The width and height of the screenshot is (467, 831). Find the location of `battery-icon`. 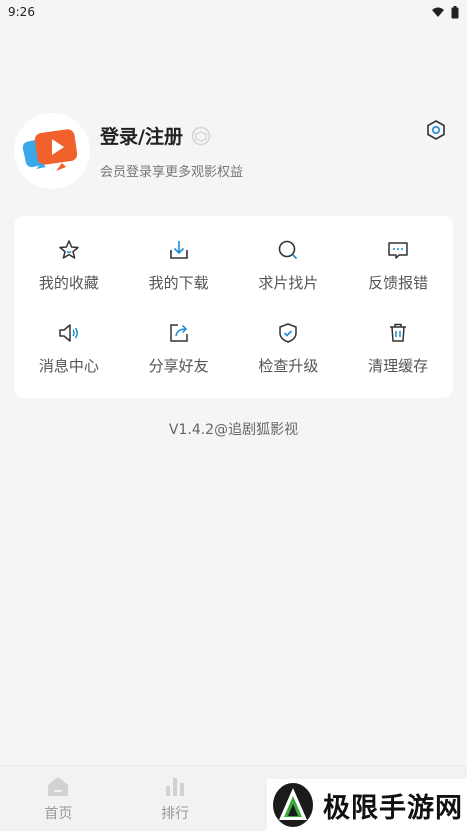

battery-icon is located at coordinates (455, 11).